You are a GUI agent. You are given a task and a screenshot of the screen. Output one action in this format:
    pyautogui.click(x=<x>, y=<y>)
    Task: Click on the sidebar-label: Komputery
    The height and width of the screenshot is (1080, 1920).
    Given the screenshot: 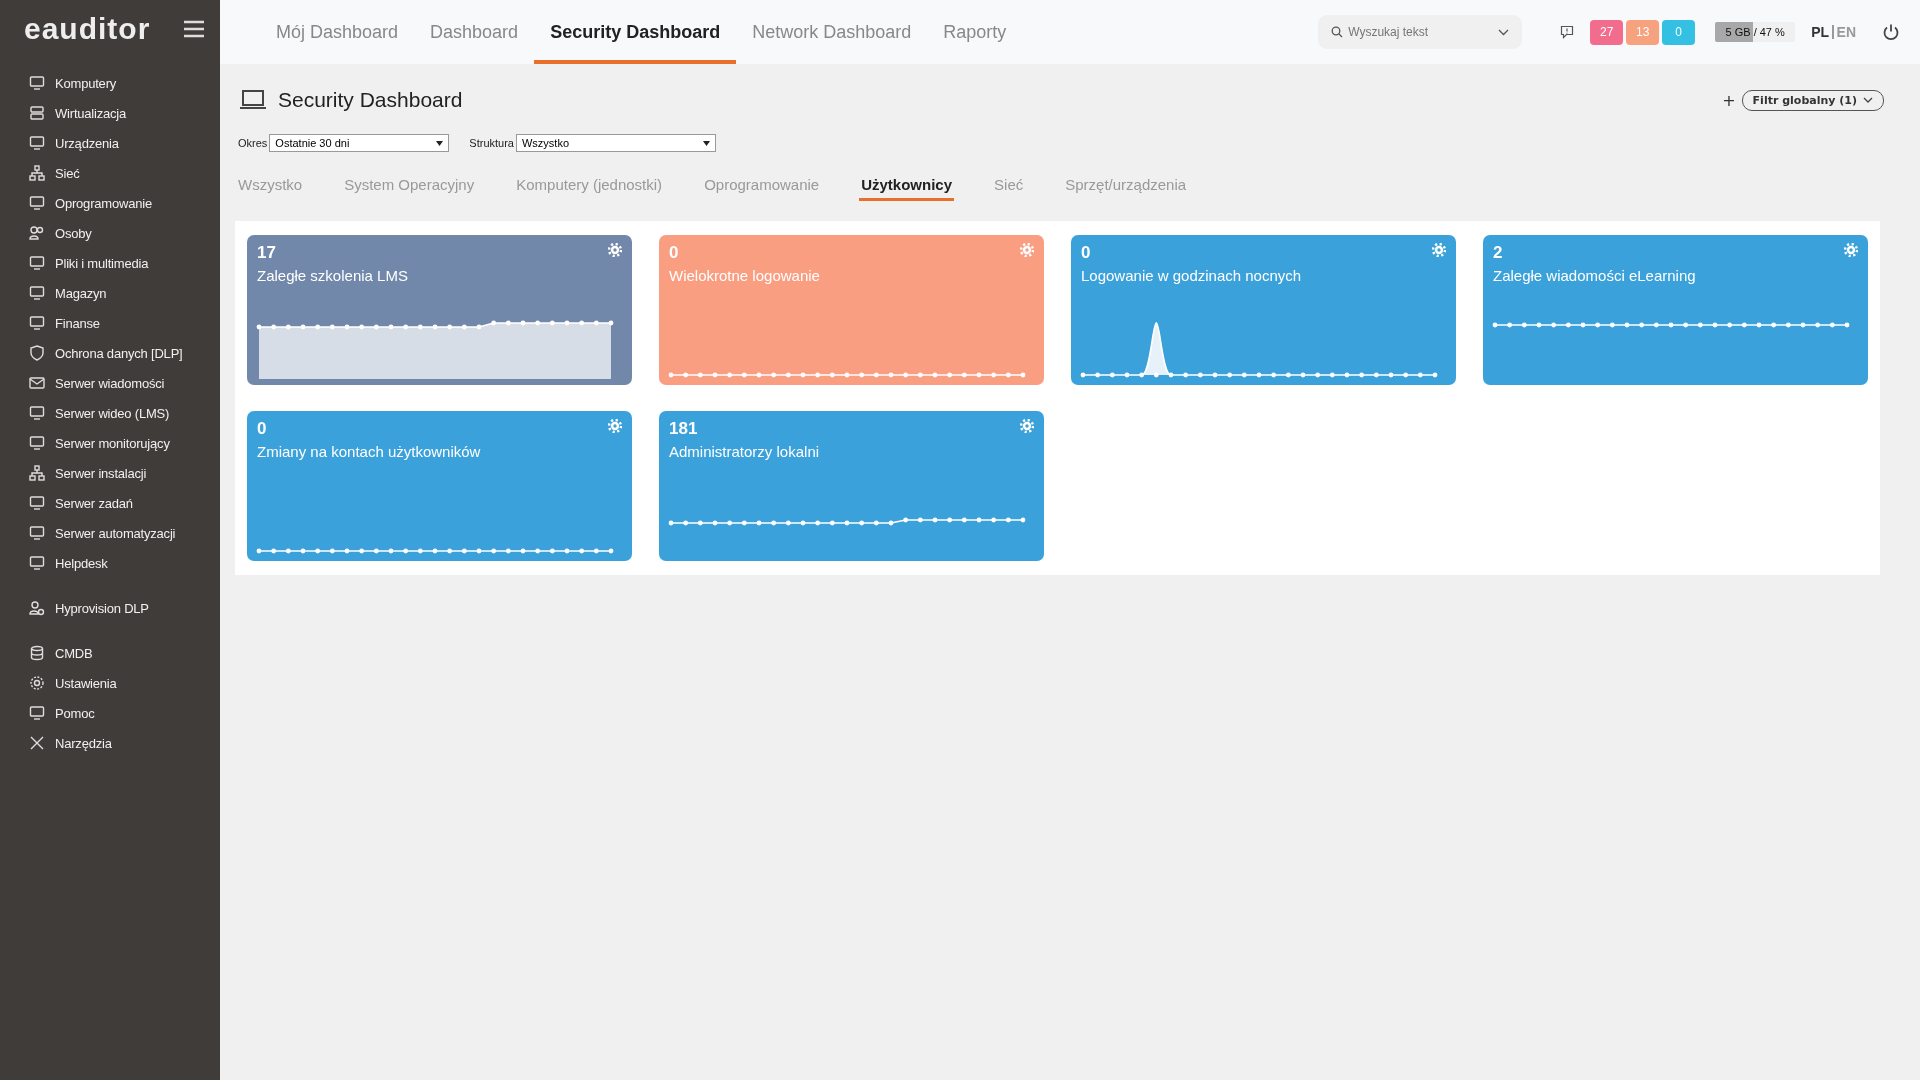 What is the action you would take?
    pyautogui.click(x=86, y=83)
    